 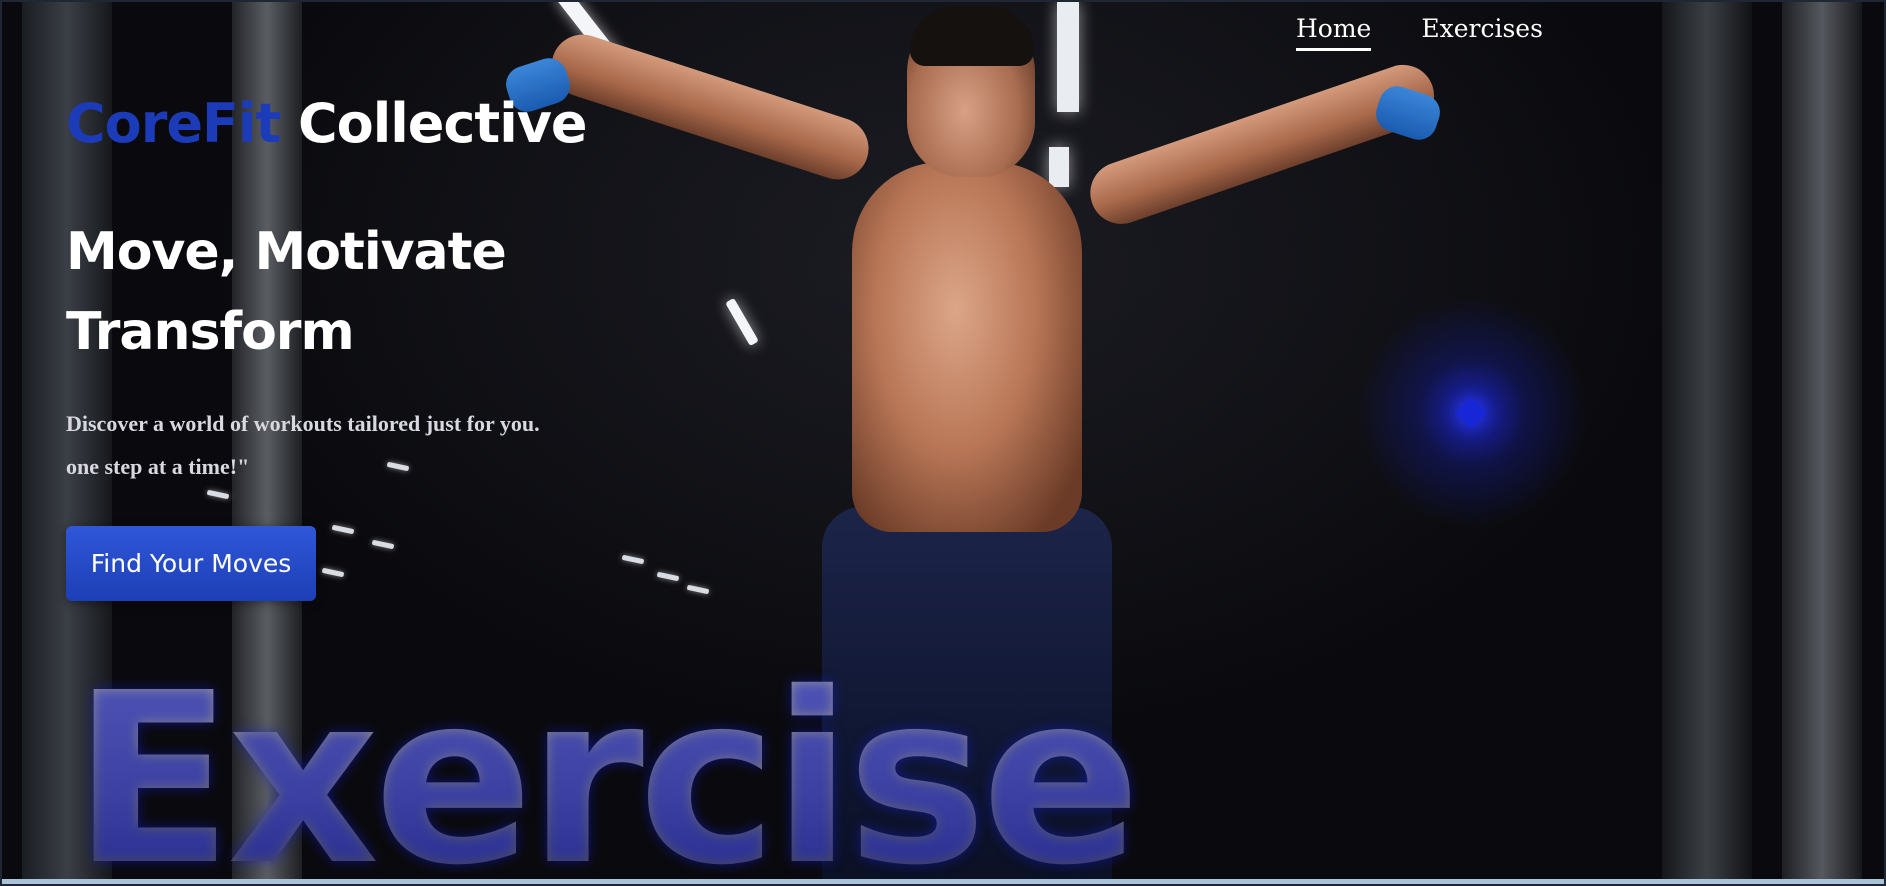 What do you see at coordinates (943, 881) in the screenshot?
I see `bottom-border` at bounding box center [943, 881].